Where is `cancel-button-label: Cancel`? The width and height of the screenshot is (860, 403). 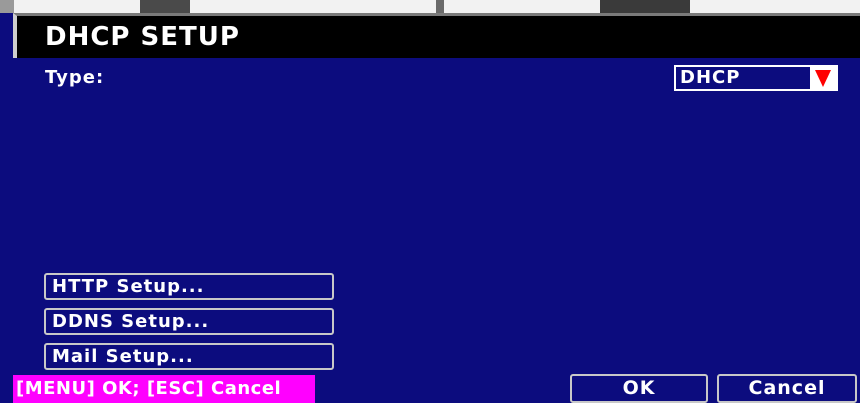
cancel-button-label: Cancel is located at coordinates (787, 388).